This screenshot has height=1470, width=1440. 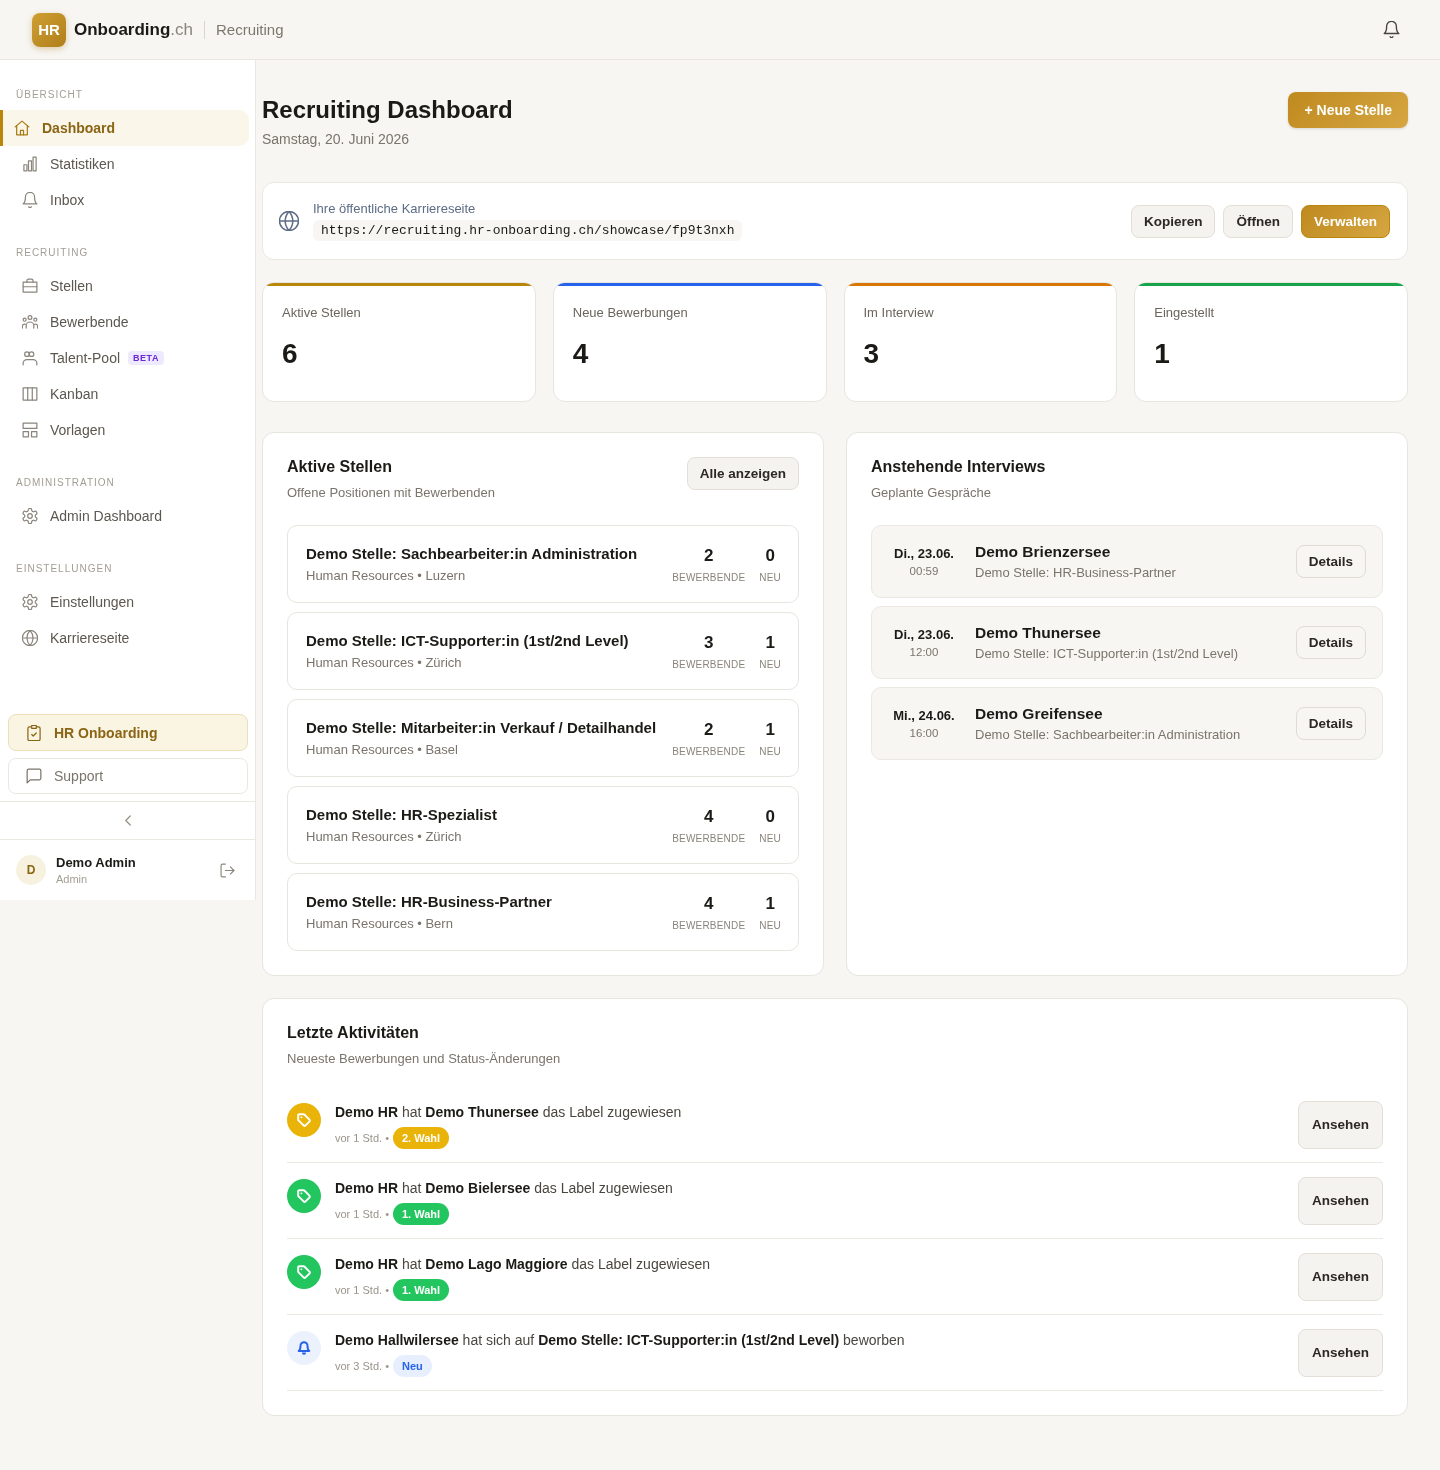 I want to click on user-name: Demo Admin, so click(x=96, y=862).